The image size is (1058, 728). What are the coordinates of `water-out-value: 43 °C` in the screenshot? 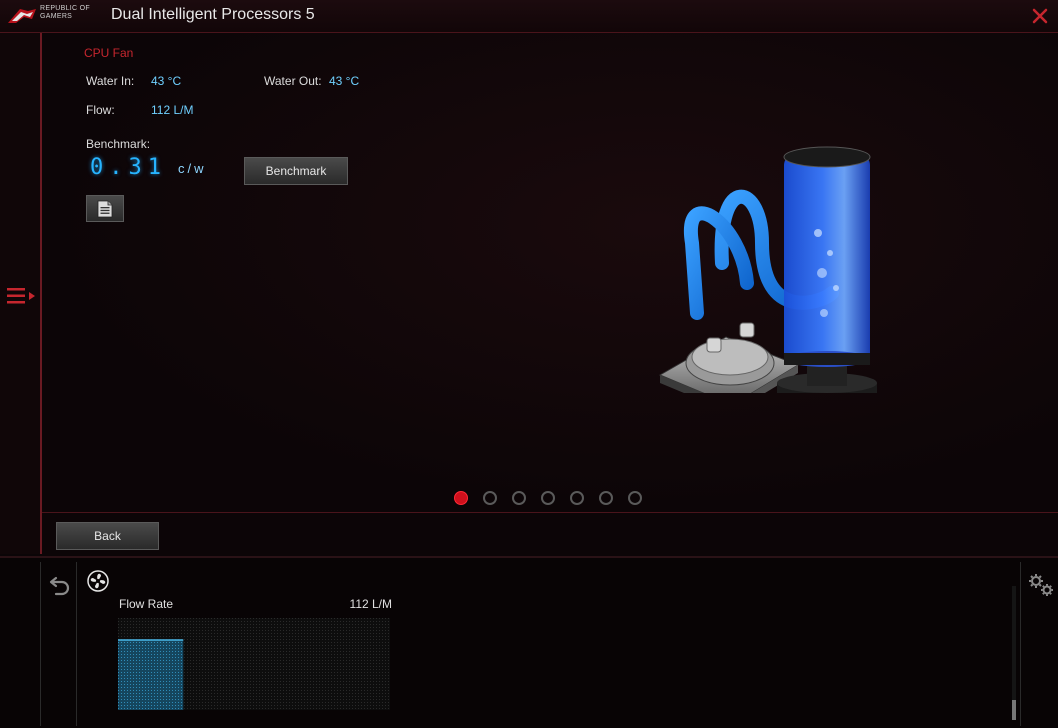 It's located at (344, 81).